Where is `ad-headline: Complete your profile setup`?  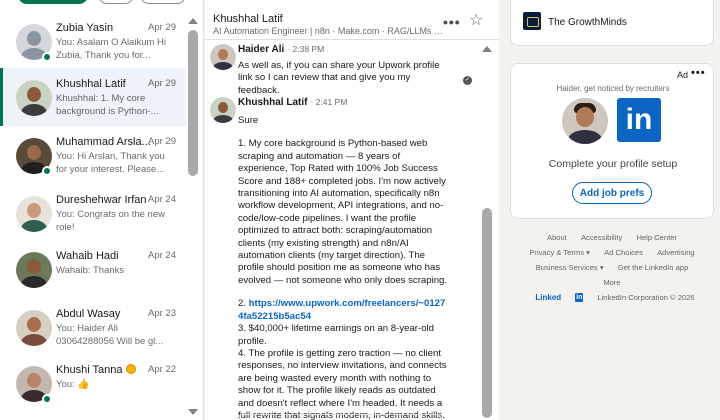
ad-headline: Complete your profile setup is located at coordinates (613, 164).